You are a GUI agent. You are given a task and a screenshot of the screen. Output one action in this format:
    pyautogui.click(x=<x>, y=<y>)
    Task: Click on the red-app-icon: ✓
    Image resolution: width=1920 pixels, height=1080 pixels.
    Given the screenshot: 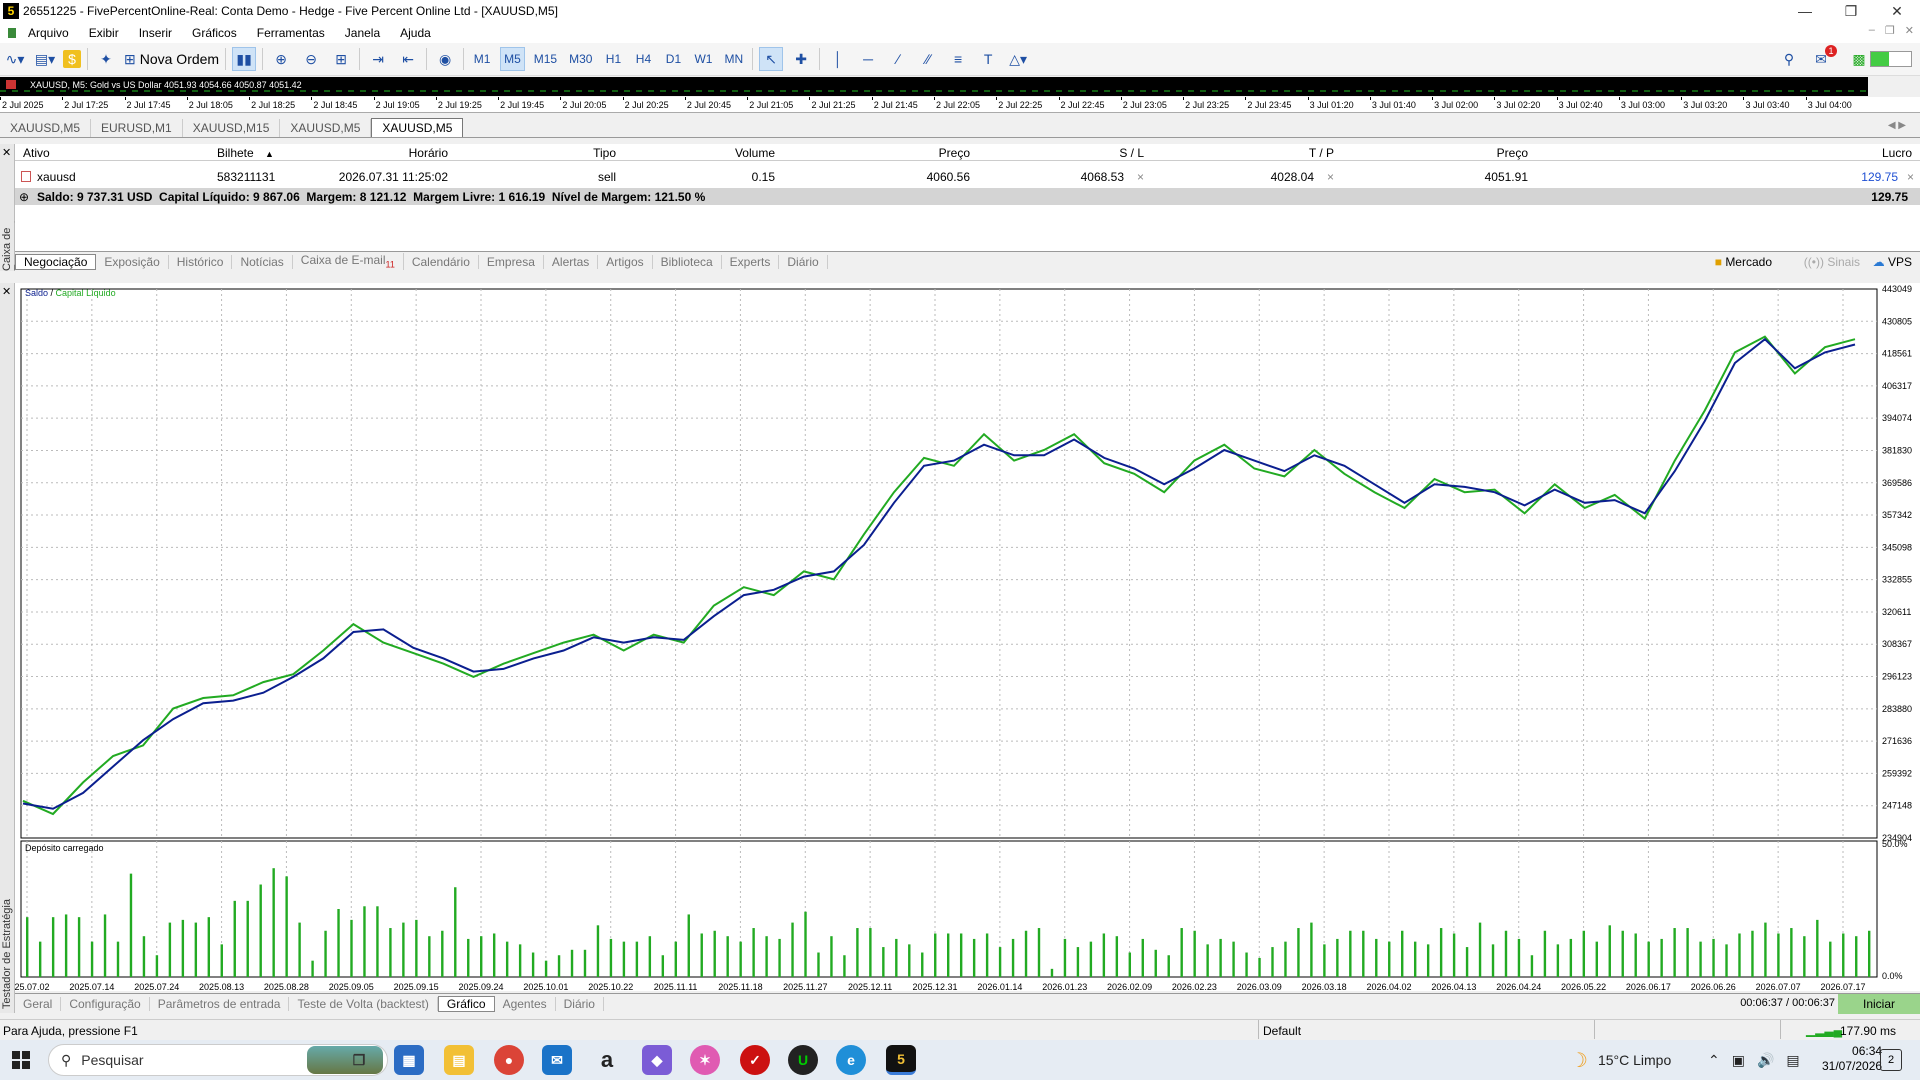 What is the action you would take?
    pyautogui.click(x=755, y=1060)
    